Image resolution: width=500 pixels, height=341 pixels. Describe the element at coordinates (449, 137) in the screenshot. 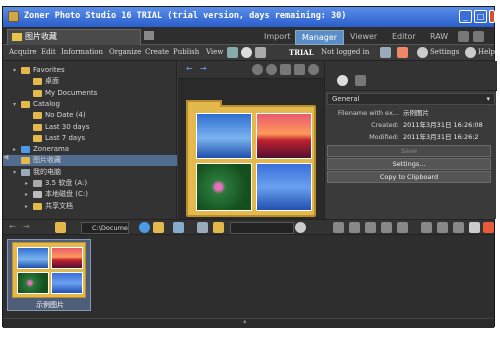

I see `property-value: 2011年3月31日 16:26:2` at that location.